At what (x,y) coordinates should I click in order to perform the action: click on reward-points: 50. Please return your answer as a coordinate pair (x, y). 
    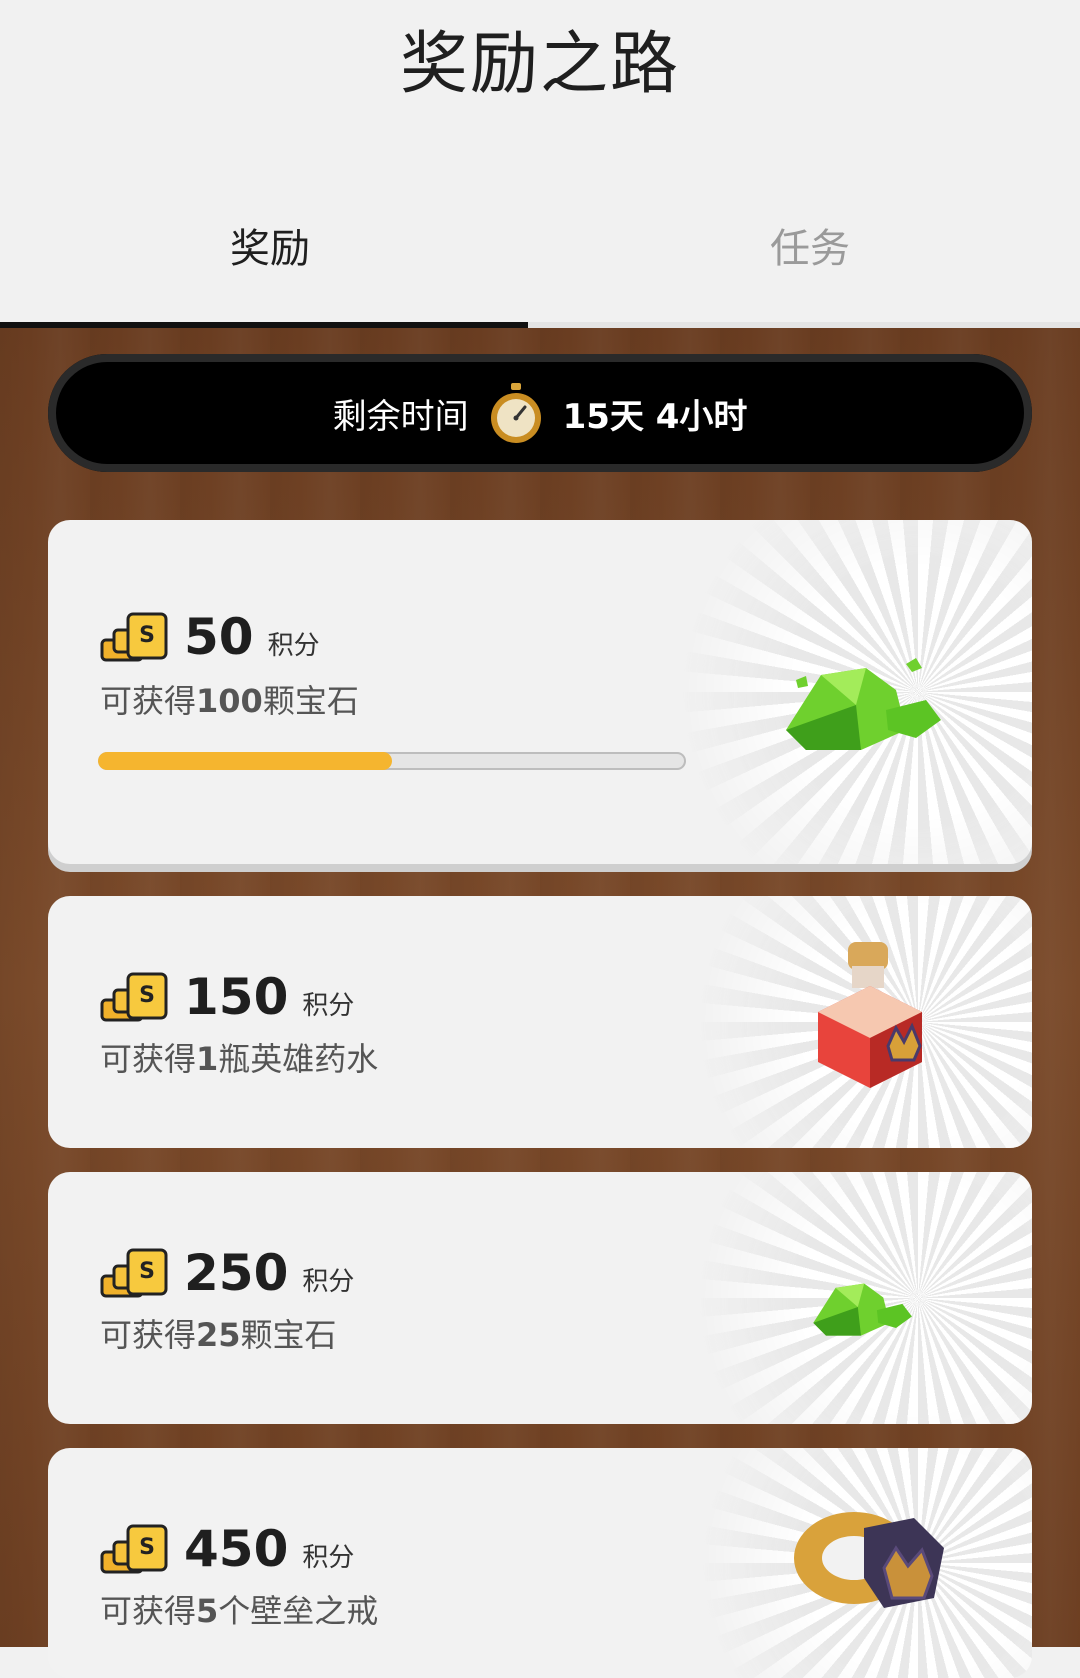
    Looking at the image, I should click on (219, 637).